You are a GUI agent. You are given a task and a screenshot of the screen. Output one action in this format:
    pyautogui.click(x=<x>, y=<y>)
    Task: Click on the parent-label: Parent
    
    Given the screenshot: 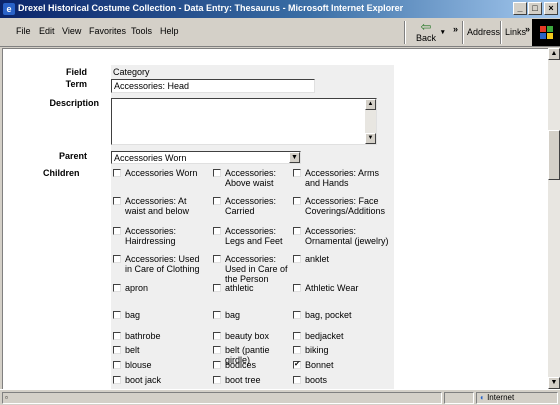 What is the action you would take?
    pyautogui.click(x=72, y=156)
    